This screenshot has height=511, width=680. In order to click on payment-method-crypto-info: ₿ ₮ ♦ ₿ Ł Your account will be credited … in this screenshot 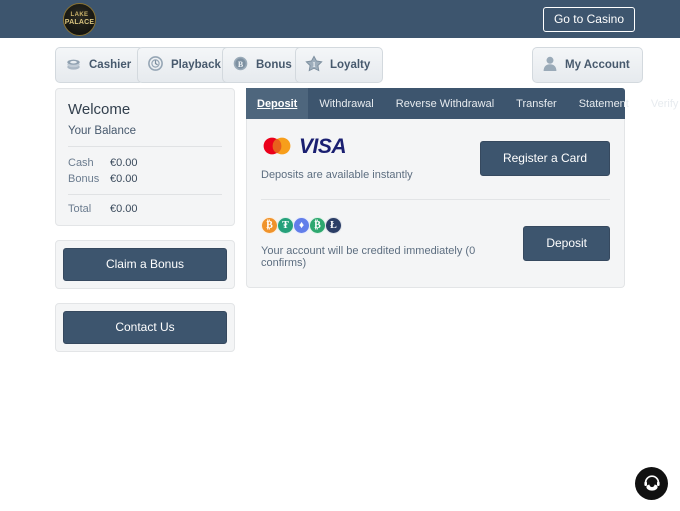, I will do `click(392, 243)`.